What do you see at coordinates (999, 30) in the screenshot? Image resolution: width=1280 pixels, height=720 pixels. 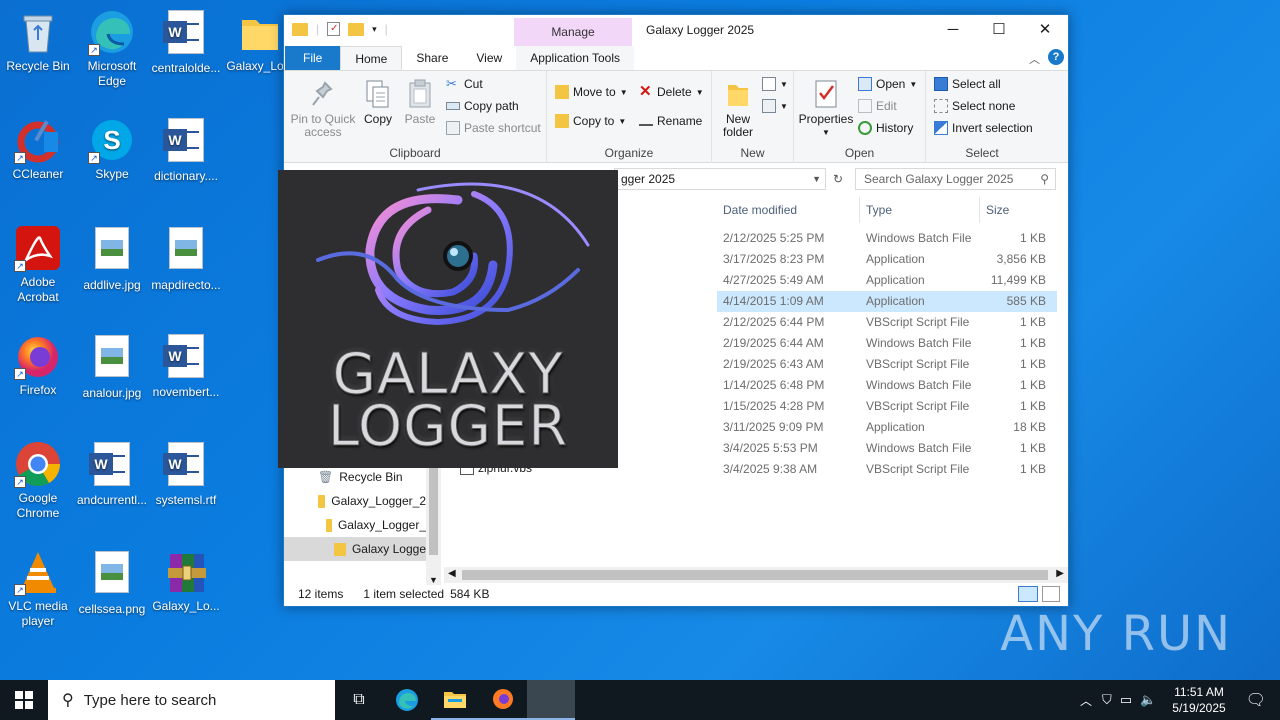 I see `maximize-button: ☐` at bounding box center [999, 30].